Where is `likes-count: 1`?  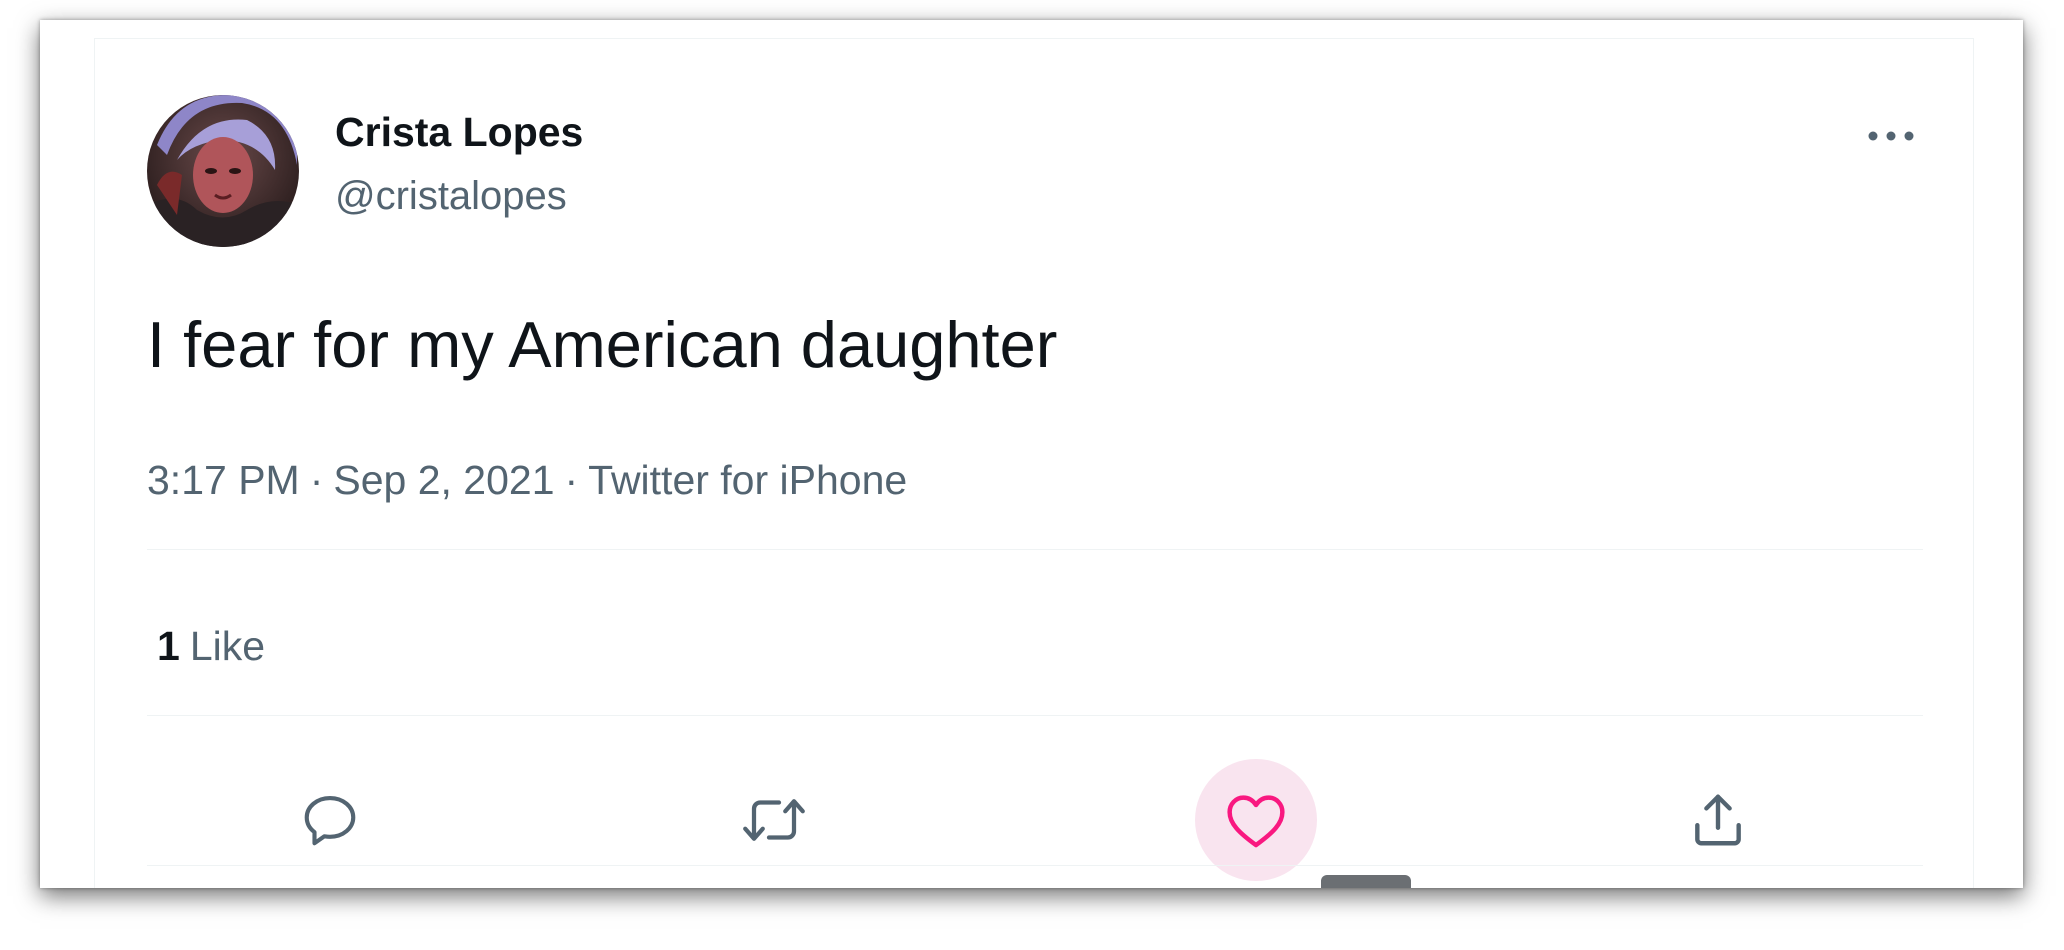 likes-count: 1 is located at coordinates (168, 646).